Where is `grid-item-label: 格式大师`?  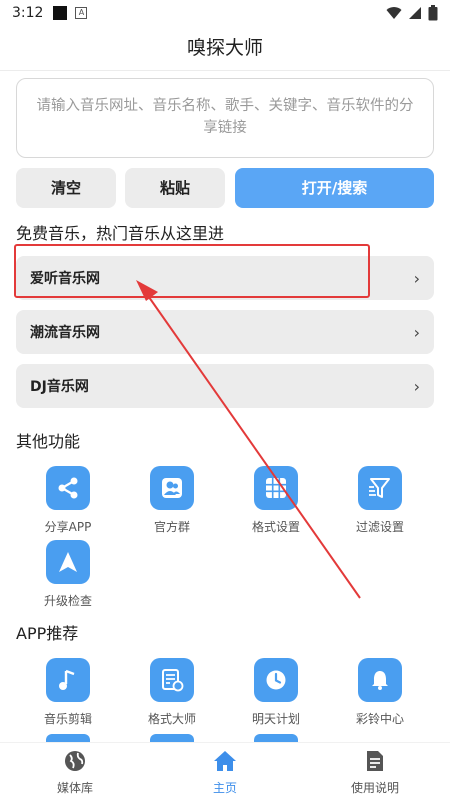 grid-item-label: 格式大师 is located at coordinates (171, 719).